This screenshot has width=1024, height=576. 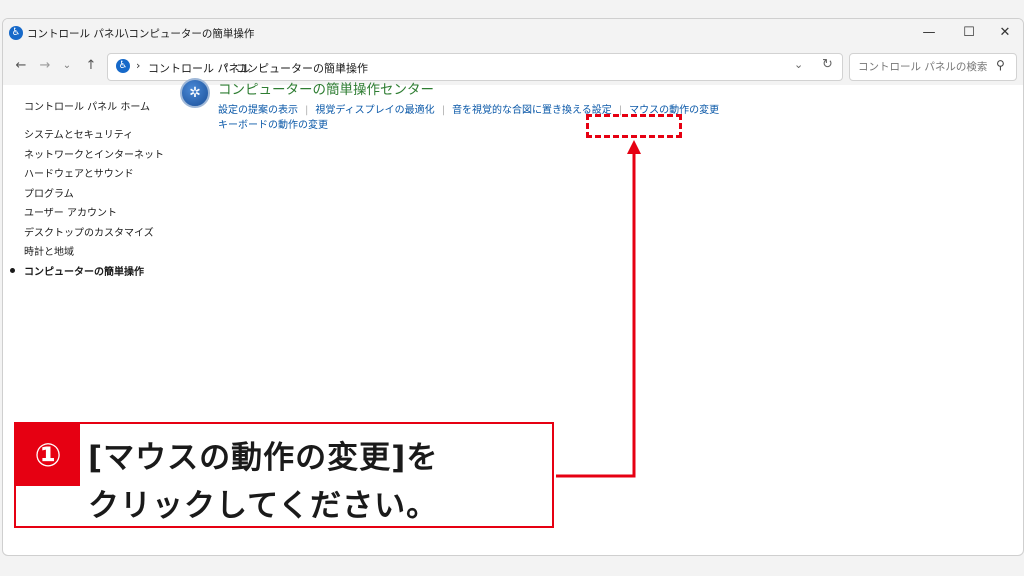 I want to click on active-bullet-icon, so click(x=12, y=270).